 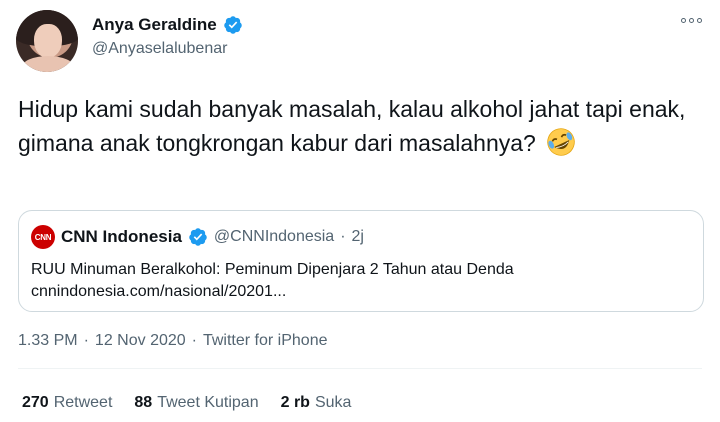 I want to click on like-count: 2 rb, so click(x=295, y=402).